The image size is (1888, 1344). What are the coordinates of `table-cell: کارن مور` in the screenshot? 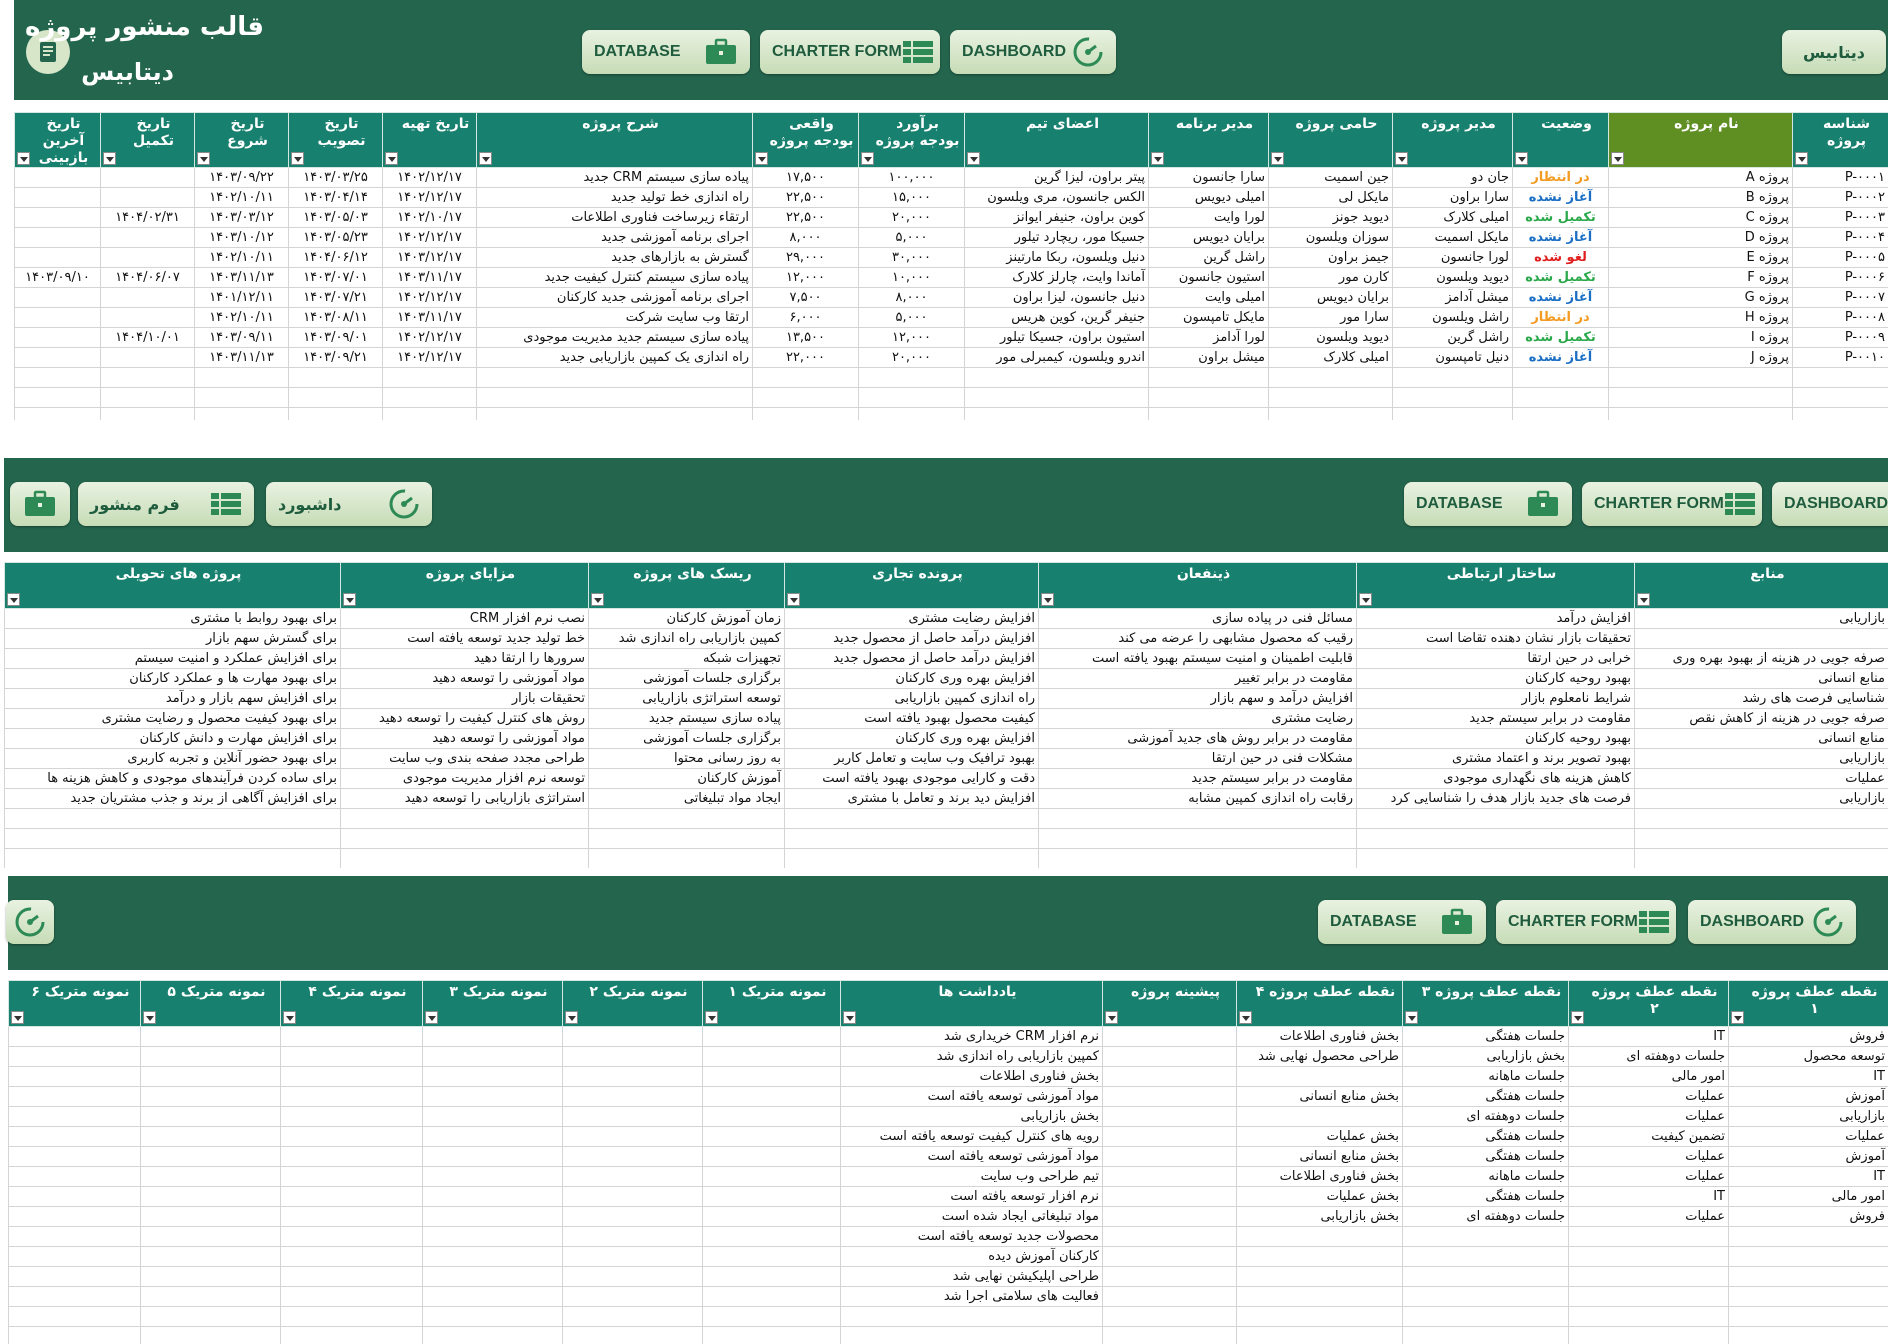 It's located at (1330, 277).